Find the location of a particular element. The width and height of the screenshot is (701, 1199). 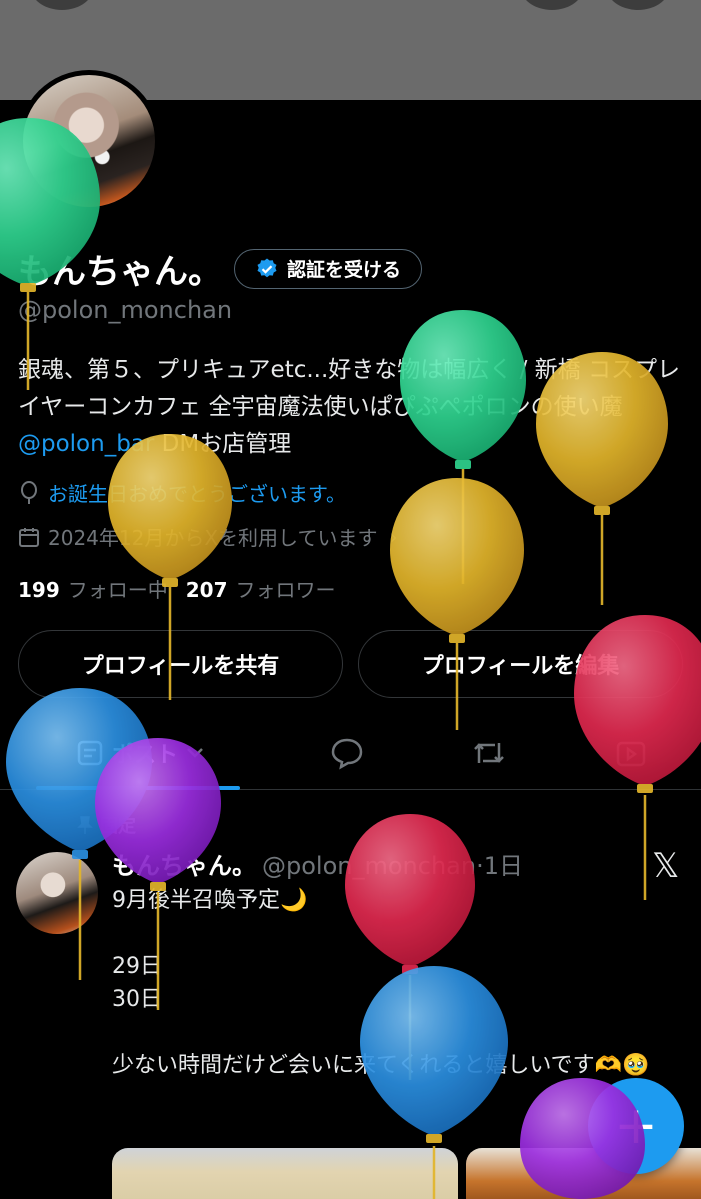

more-button is located at coordinates (638, 5).